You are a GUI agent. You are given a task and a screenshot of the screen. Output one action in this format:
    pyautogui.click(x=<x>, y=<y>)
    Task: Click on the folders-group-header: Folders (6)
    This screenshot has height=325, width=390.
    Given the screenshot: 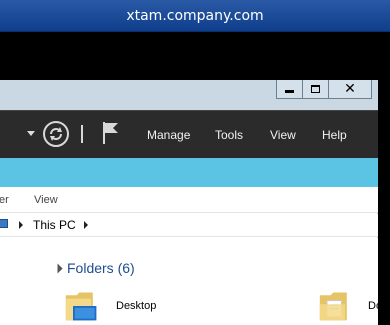 What is the action you would take?
    pyautogui.click(x=93, y=268)
    